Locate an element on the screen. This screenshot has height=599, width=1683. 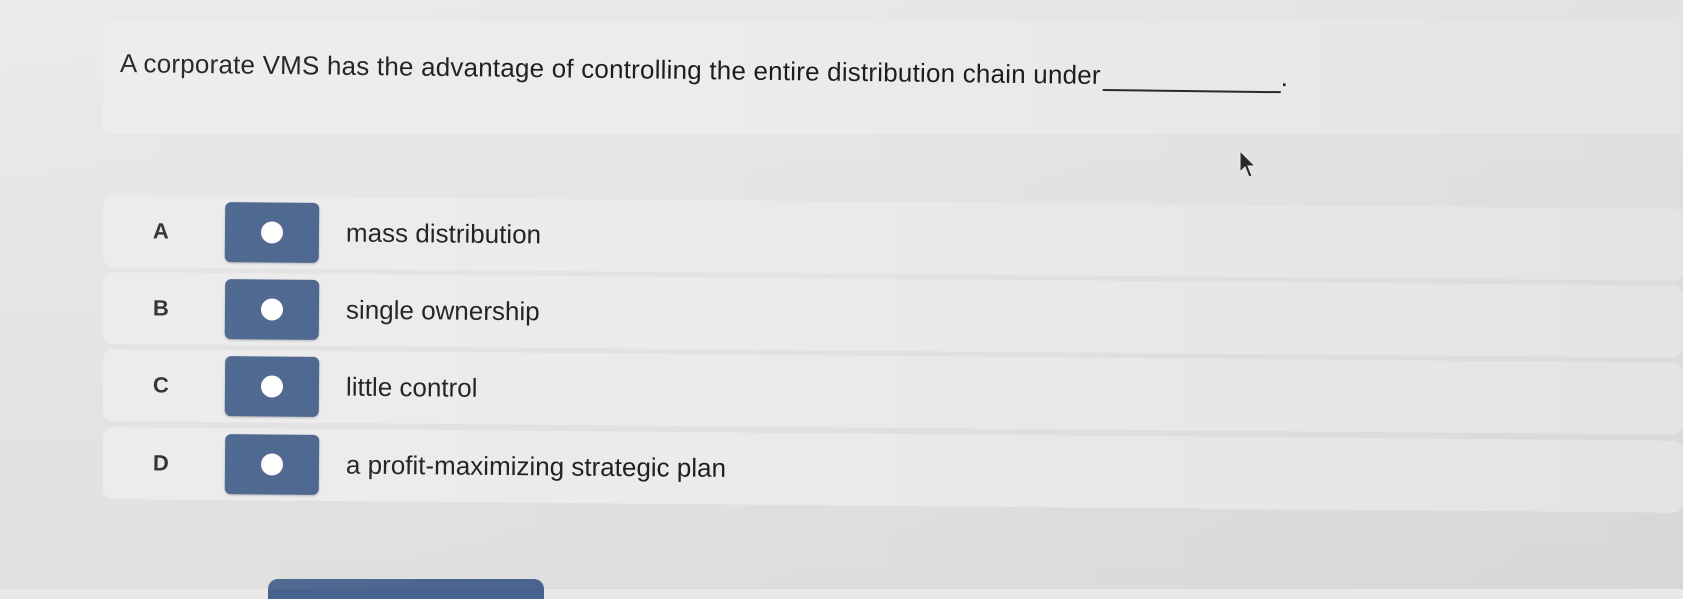
option-label: single ownership is located at coordinates (442, 310).